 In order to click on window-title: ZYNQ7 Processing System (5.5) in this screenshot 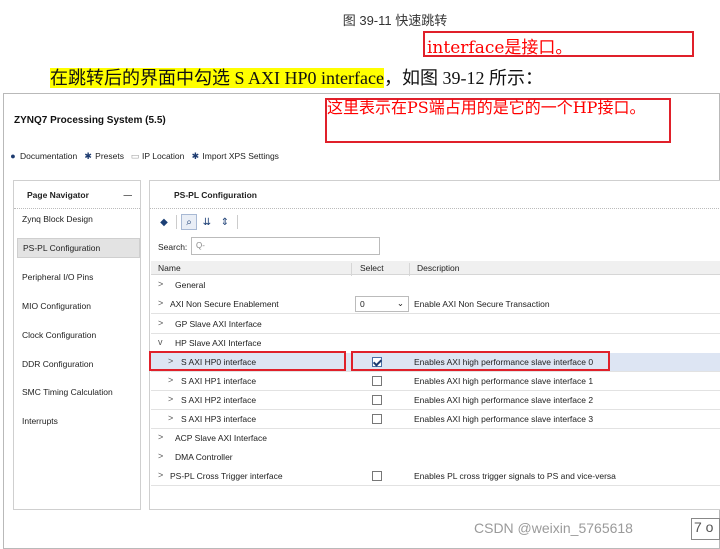, I will do `click(90, 120)`.